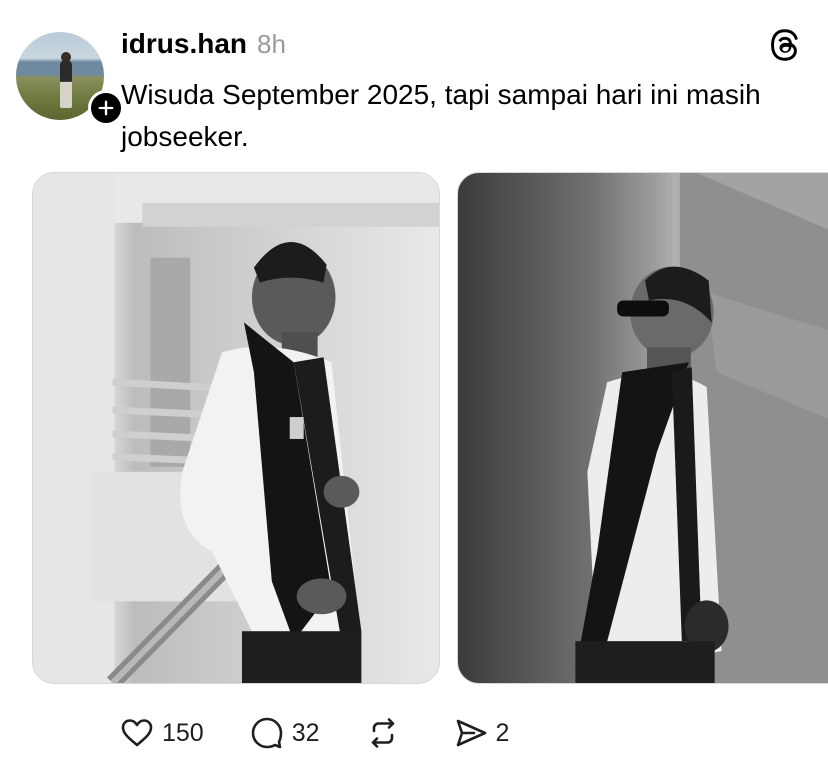 The height and width of the screenshot is (761, 828). What do you see at coordinates (337, 733) in the screenshot?
I see `post-action-bar: 150 32 2` at bounding box center [337, 733].